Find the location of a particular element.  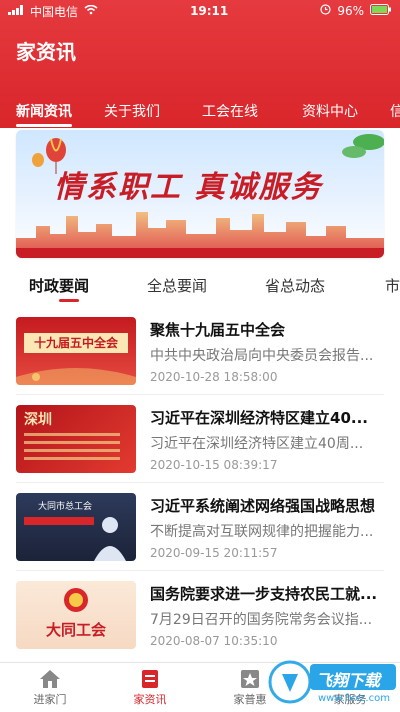

subtab-city-news: 市 is located at coordinates (377, 285).